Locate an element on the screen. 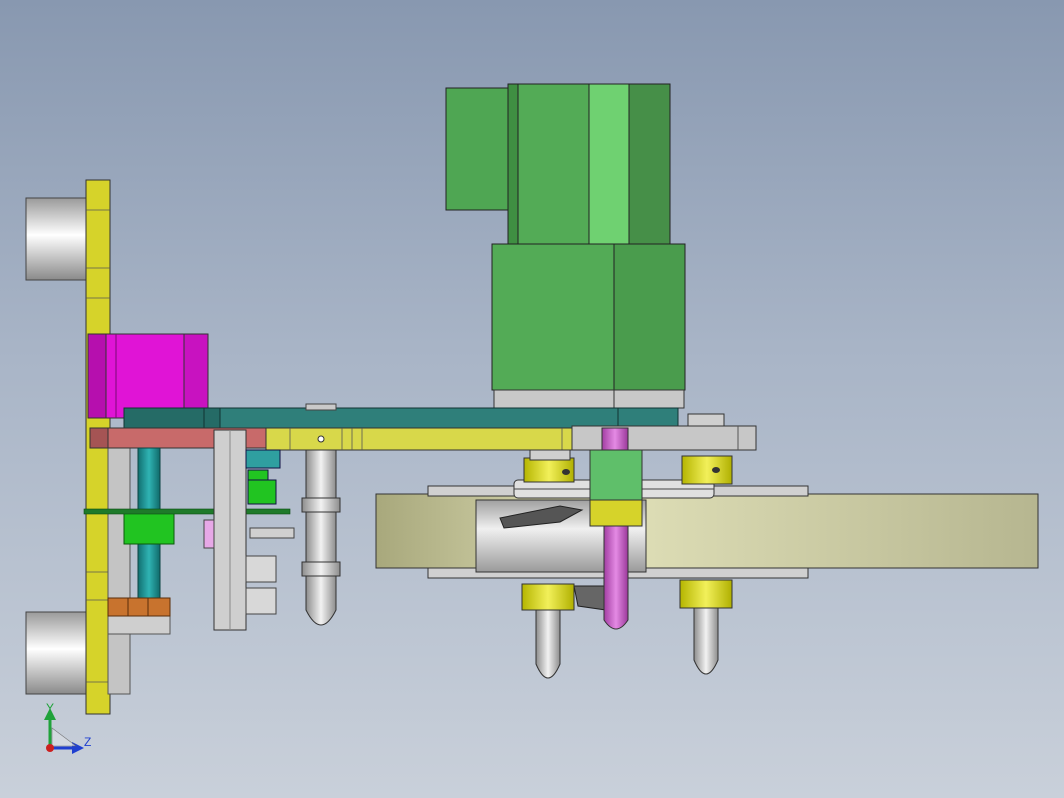  lower-bushing is located at coordinates (57, 653).